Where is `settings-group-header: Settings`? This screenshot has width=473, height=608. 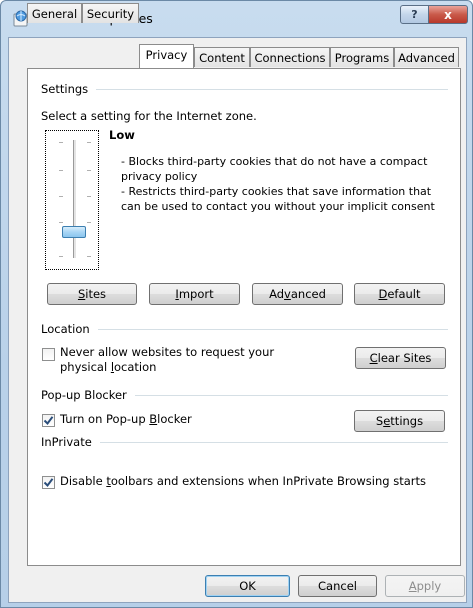
settings-group-header: Settings is located at coordinates (244, 89).